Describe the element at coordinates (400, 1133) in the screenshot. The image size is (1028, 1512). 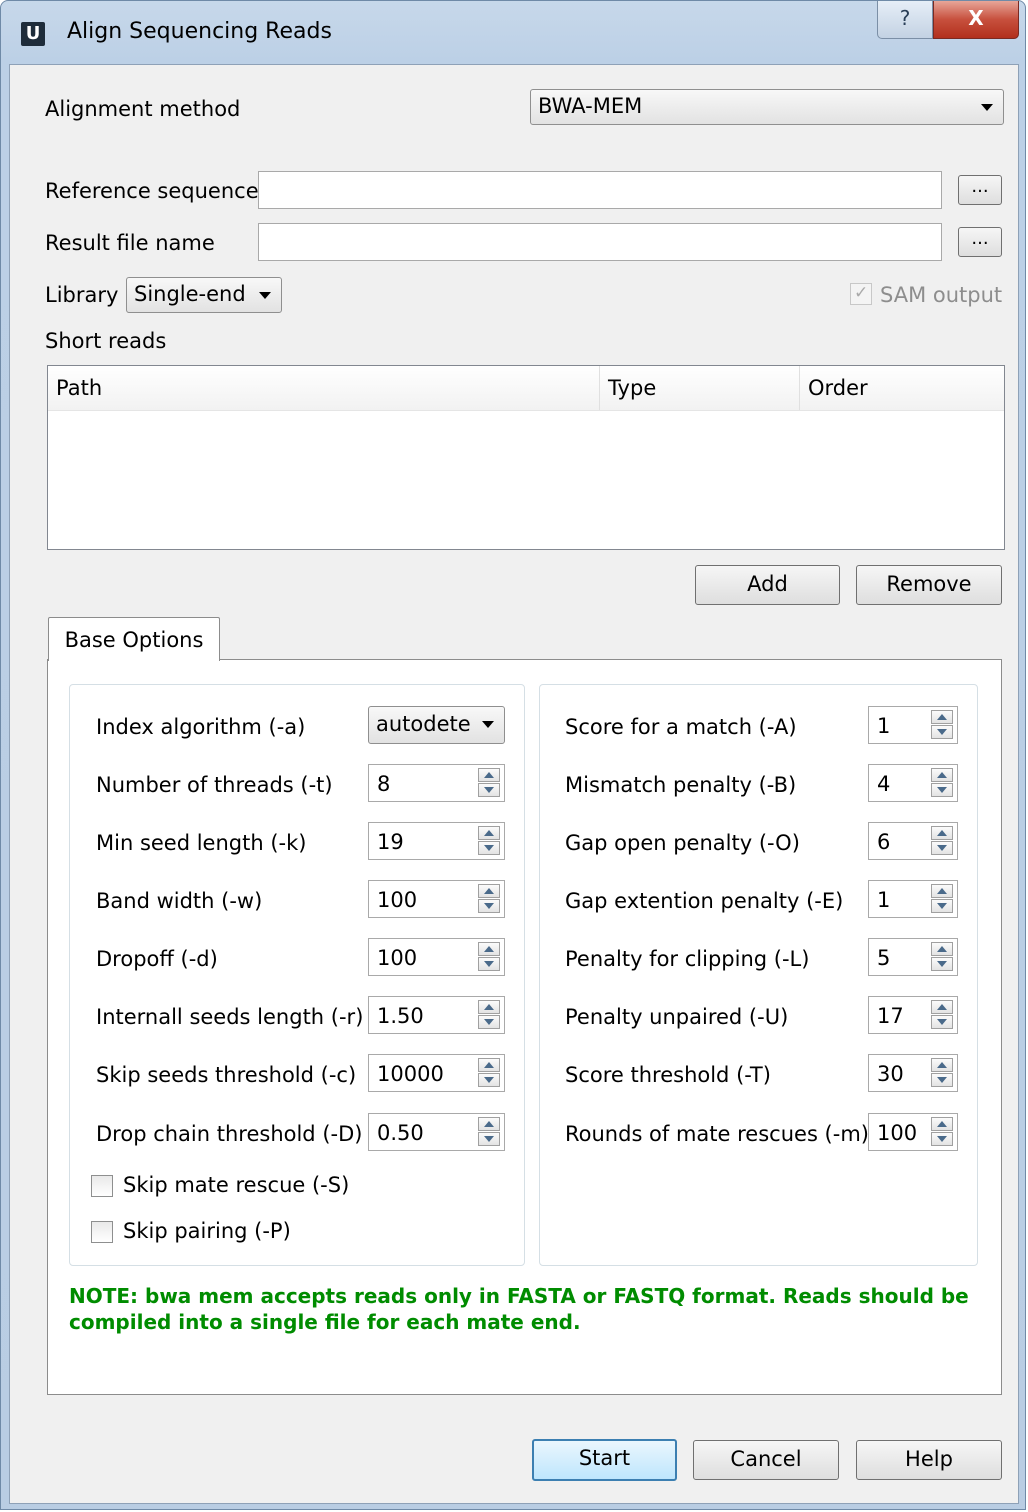
I see `drop-chain-threshold-value: 0.50` at that location.